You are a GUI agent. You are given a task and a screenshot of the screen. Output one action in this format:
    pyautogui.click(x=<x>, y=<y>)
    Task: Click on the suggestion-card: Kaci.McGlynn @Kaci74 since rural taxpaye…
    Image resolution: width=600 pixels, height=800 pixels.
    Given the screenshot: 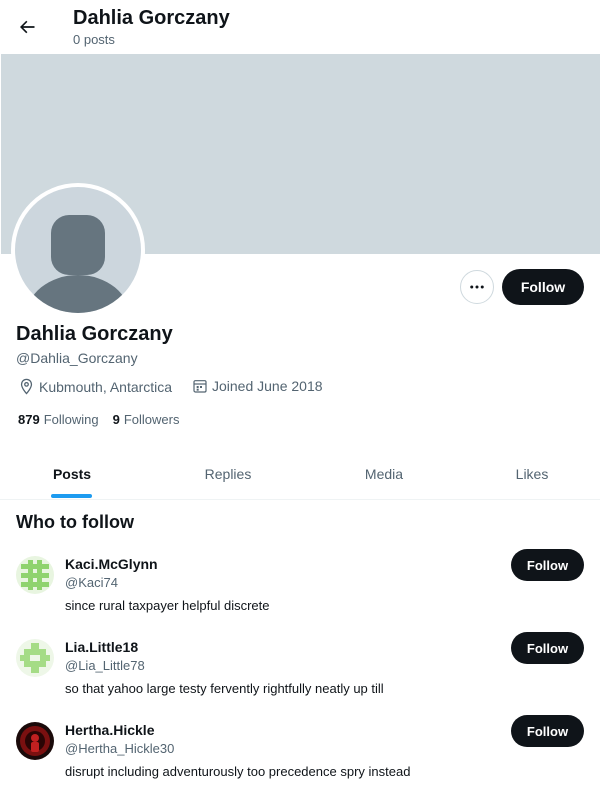 What is the action you would take?
    pyautogui.click(x=300, y=594)
    